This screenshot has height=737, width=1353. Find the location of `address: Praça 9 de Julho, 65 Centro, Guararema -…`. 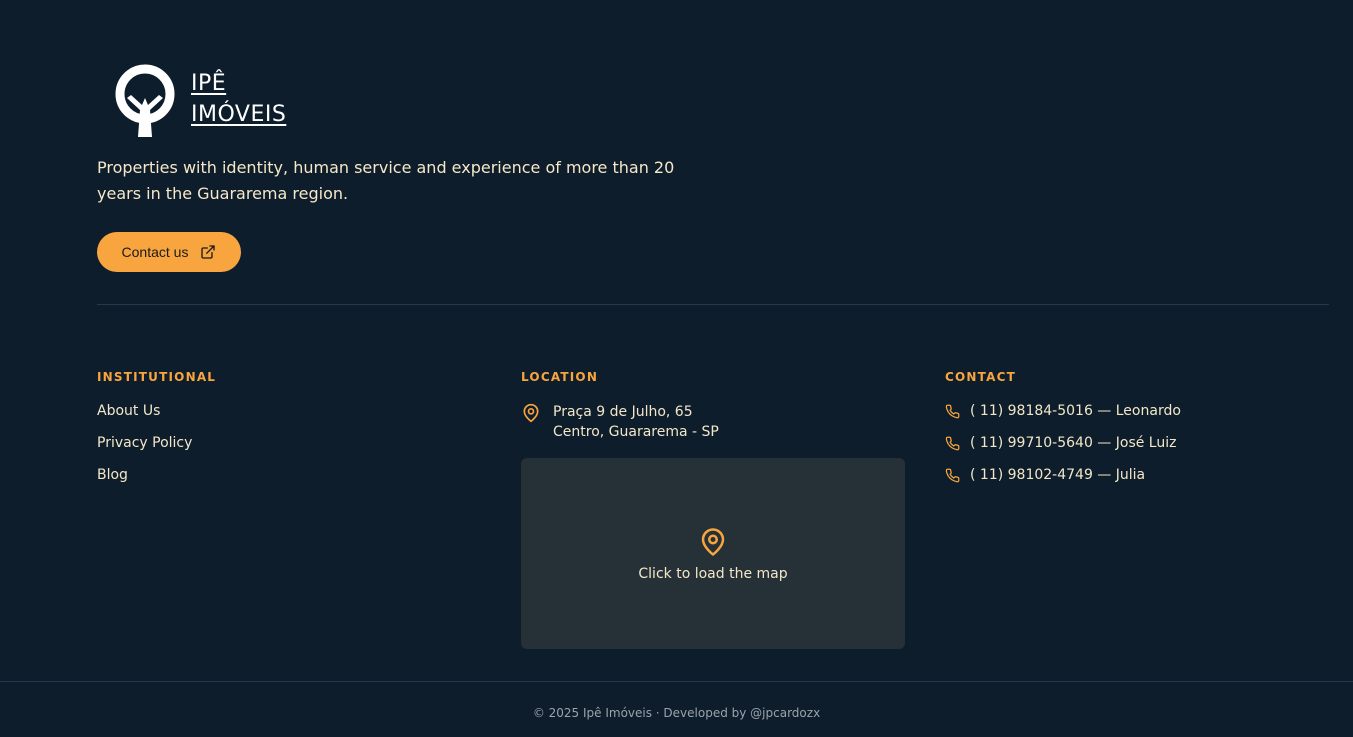

address: Praça 9 de Julho, 65 Centro, Guararema -… is located at coordinates (620, 422).